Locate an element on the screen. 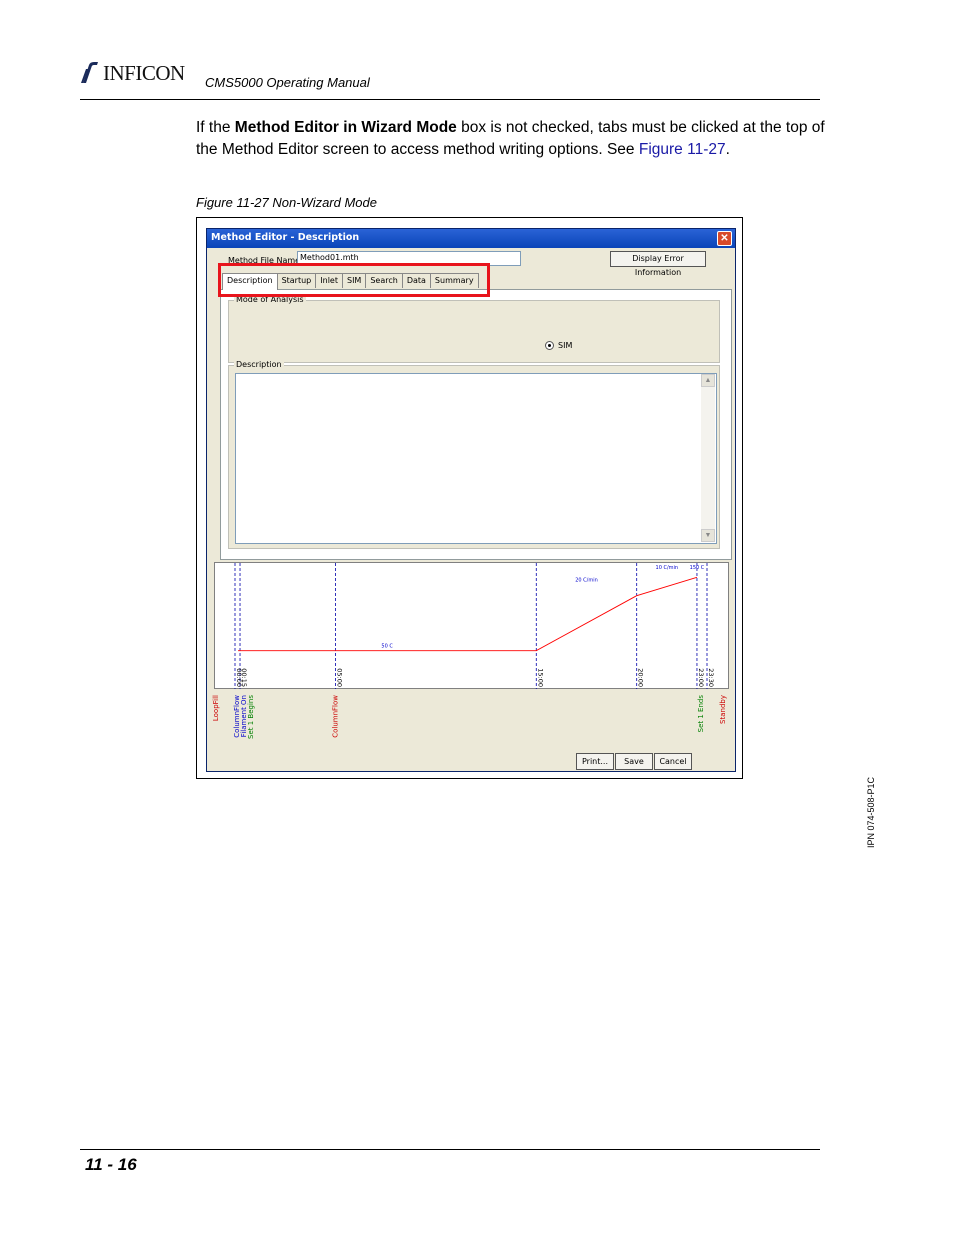 This screenshot has height=1235, width=954. time-tick-label: 05:00 is located at coordinates (339, 677).